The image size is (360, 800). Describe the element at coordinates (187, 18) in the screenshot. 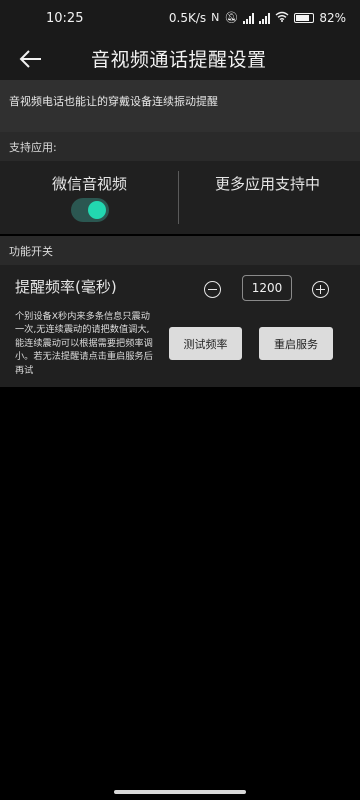

I see `network-speed: 0.5K/s` at that location.